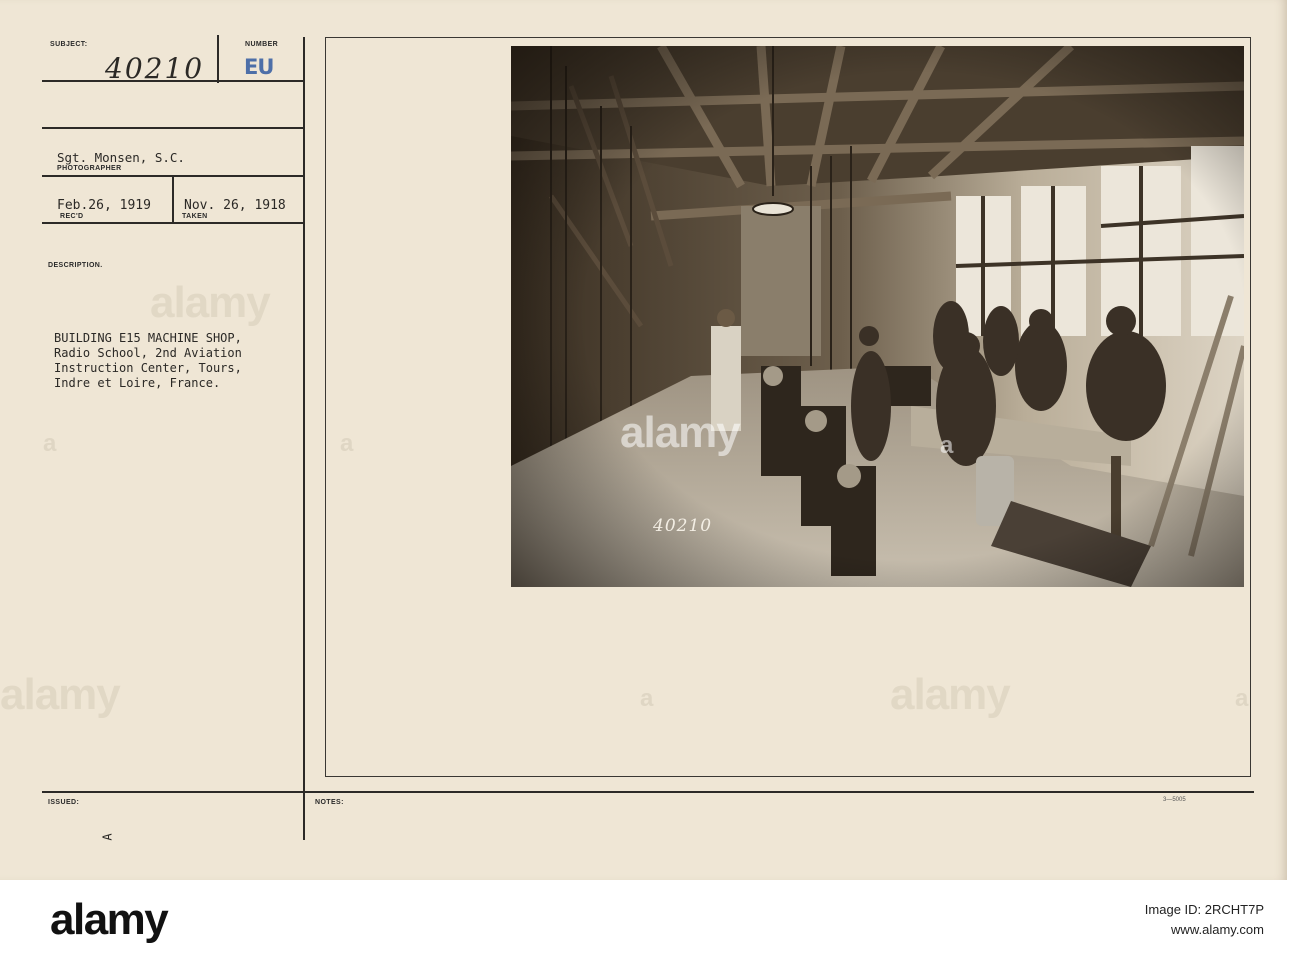  I want to click on notes-label: NOTES:, so click(329, 802).